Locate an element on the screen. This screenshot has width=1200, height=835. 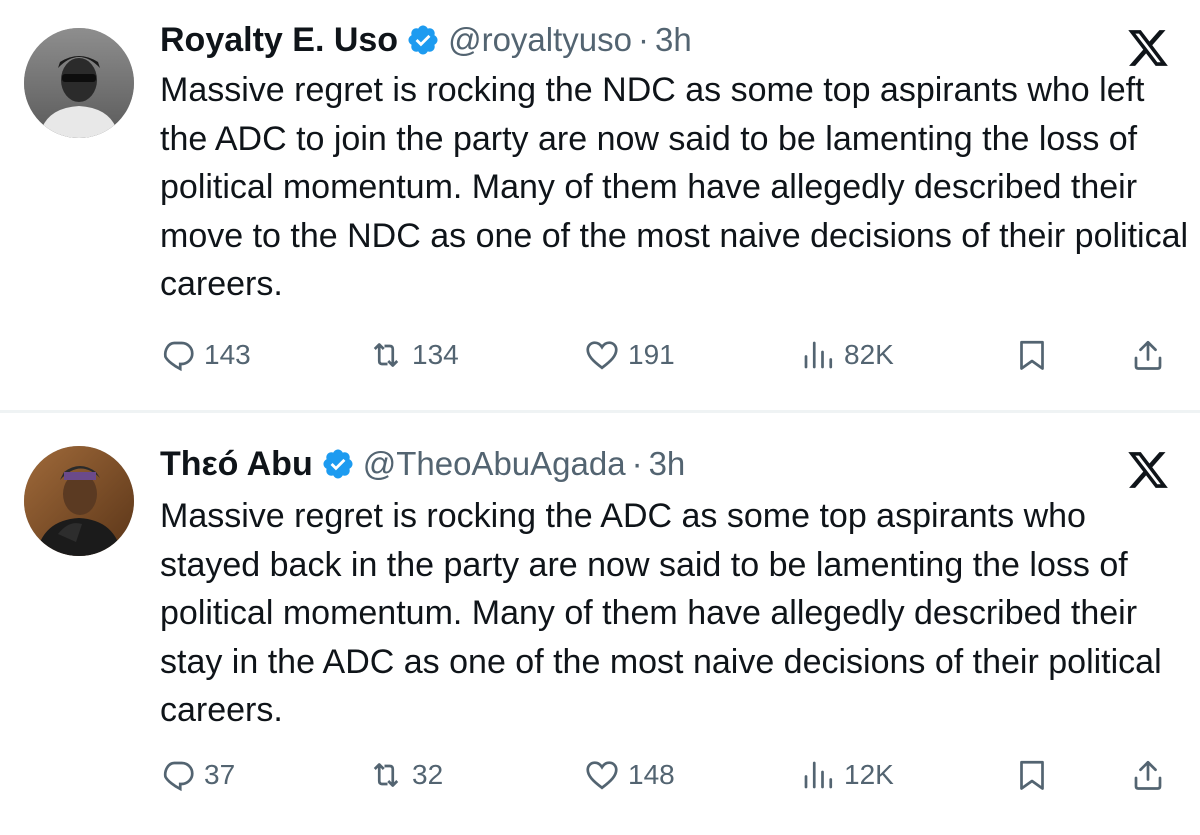
reply-button: 37 is located at coordinates (197, 775).